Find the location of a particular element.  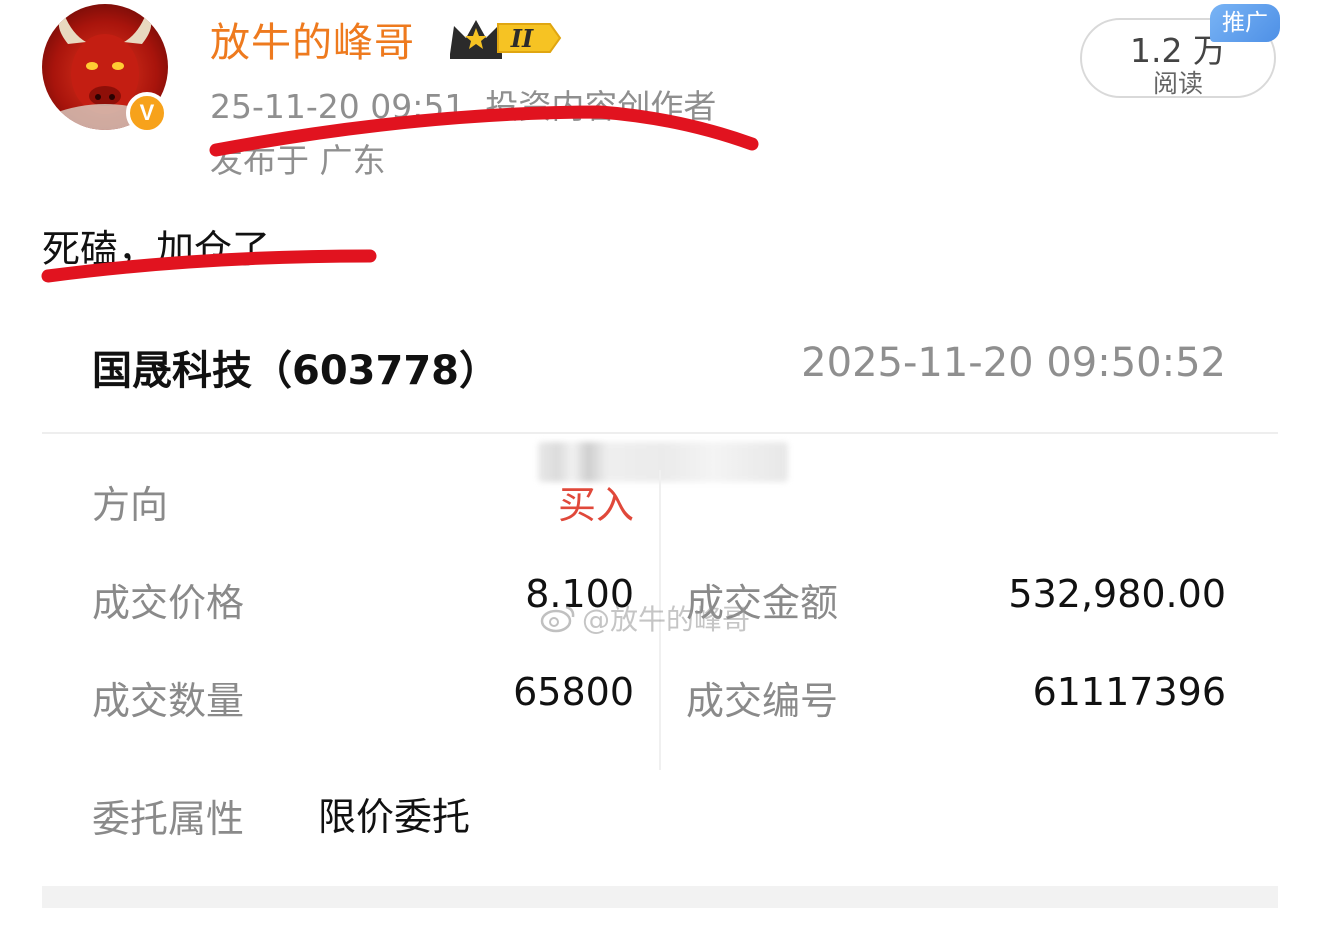

username: 放牛的峰哥 is located at coordinates (312, 39).